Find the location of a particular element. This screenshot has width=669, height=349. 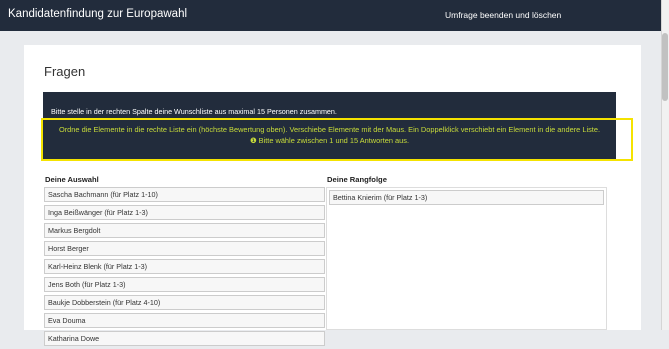

app-title: Kandidatenfindung zur Europawahl is located at coordinates (98, 14).